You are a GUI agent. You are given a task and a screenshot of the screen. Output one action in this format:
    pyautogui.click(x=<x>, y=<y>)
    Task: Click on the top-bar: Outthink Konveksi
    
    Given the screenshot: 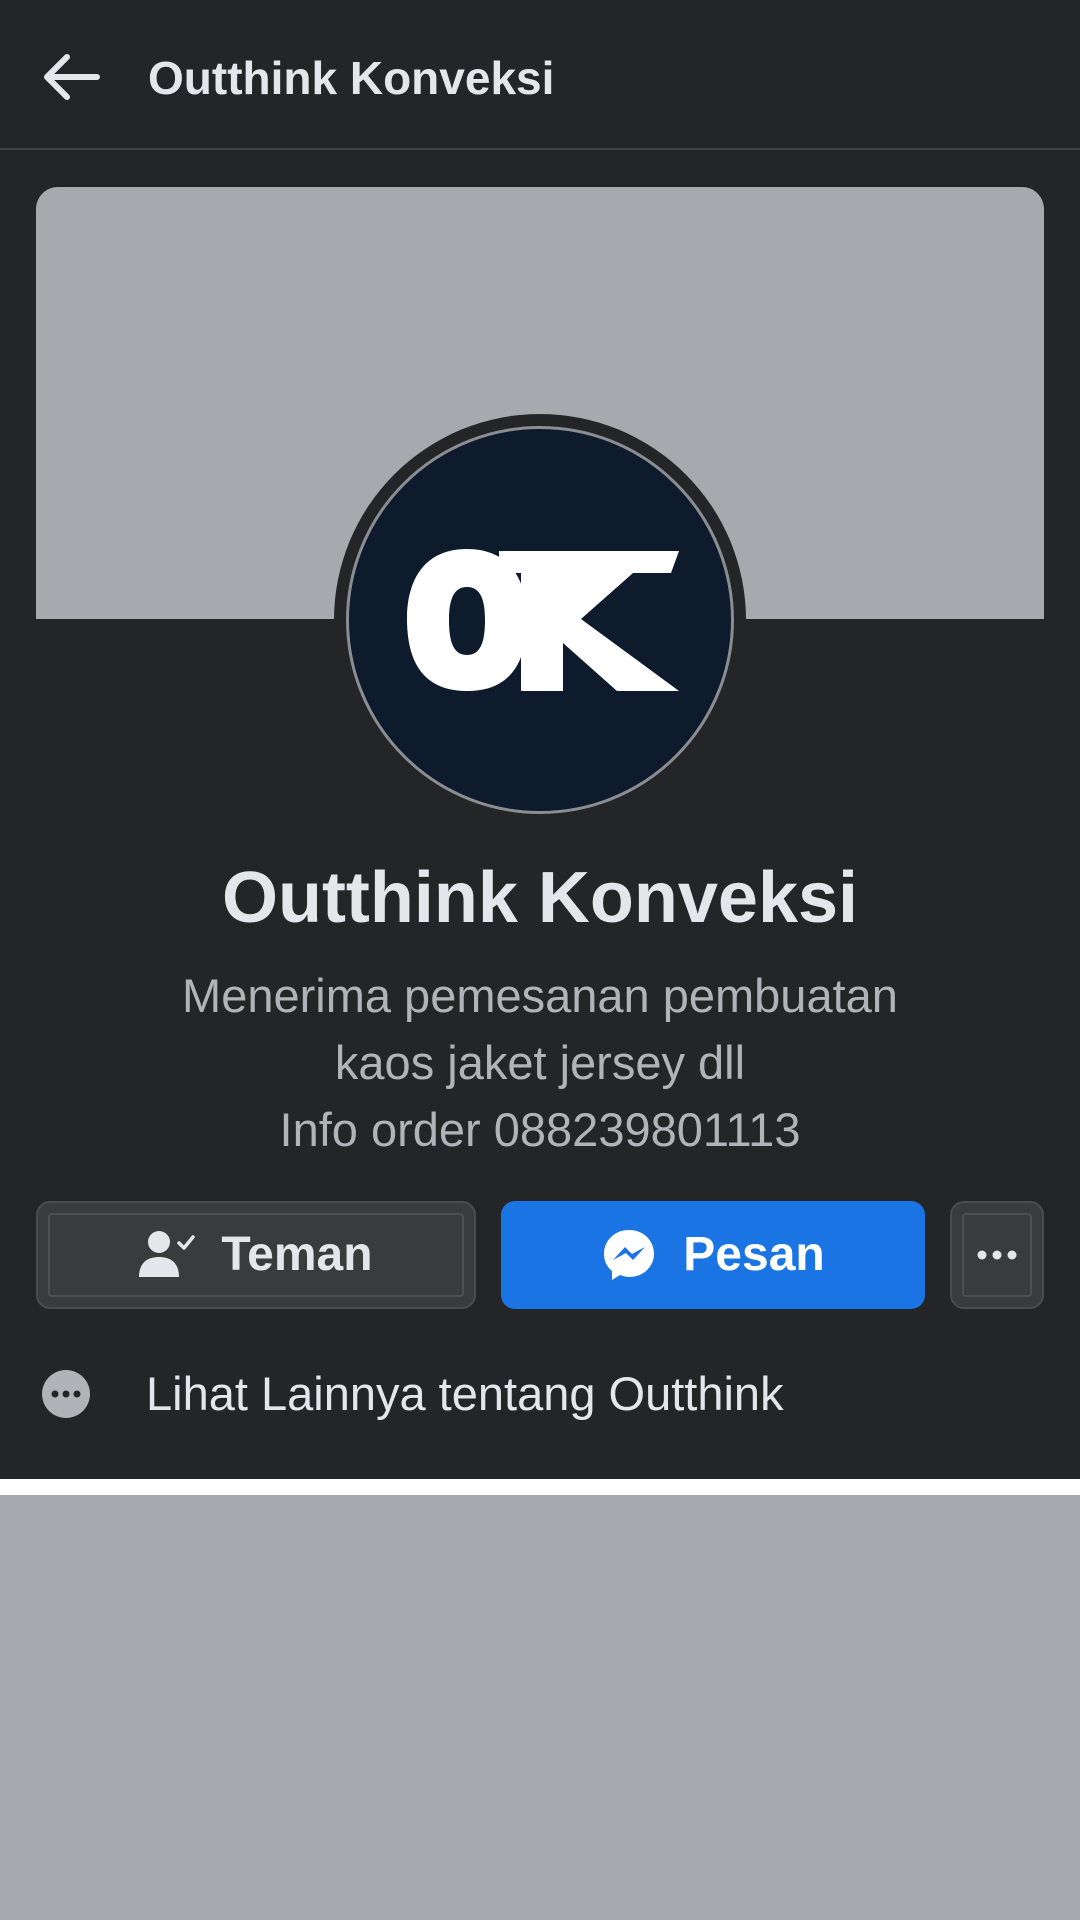 What is the action you would take?
    pyautogui.click(x=540, y=75)
    